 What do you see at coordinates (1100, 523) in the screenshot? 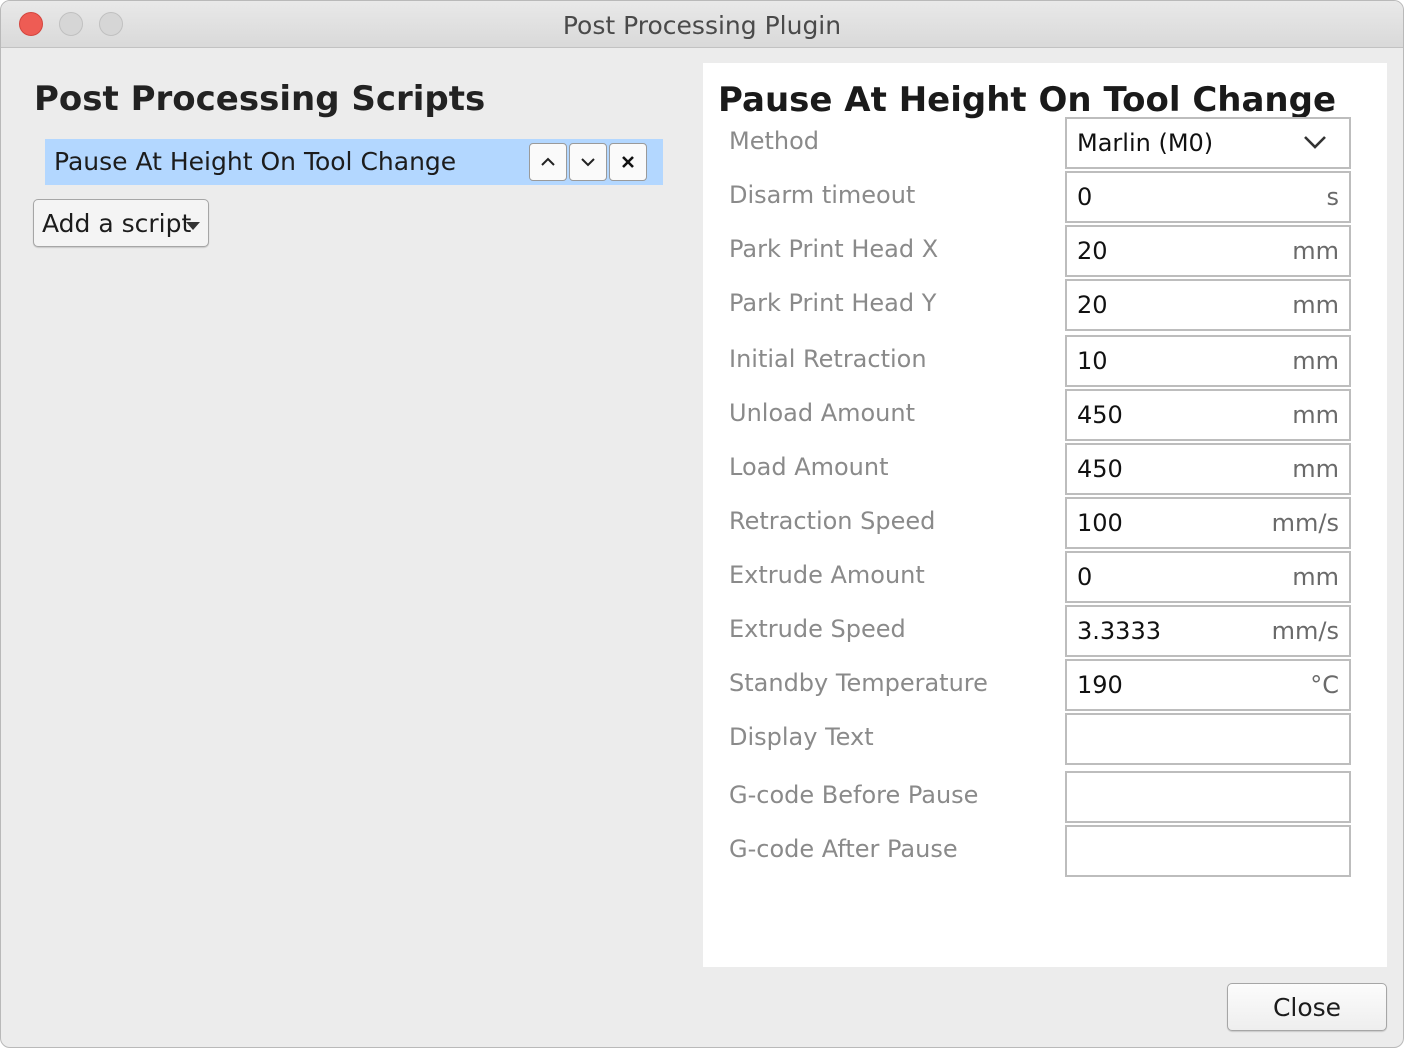
I see `field-value: 100` at bounding box center [1100, 523].